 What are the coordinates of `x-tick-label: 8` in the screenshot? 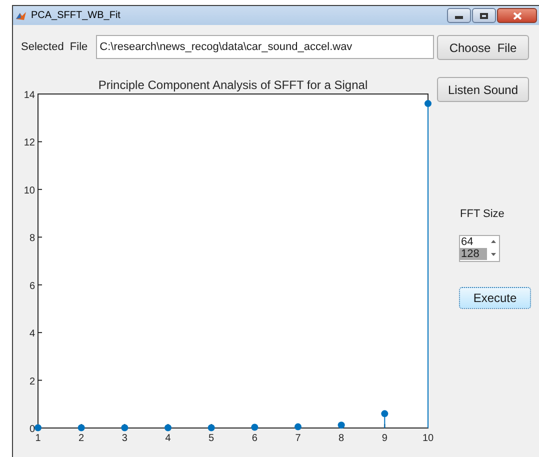 It's located at (341, 438).